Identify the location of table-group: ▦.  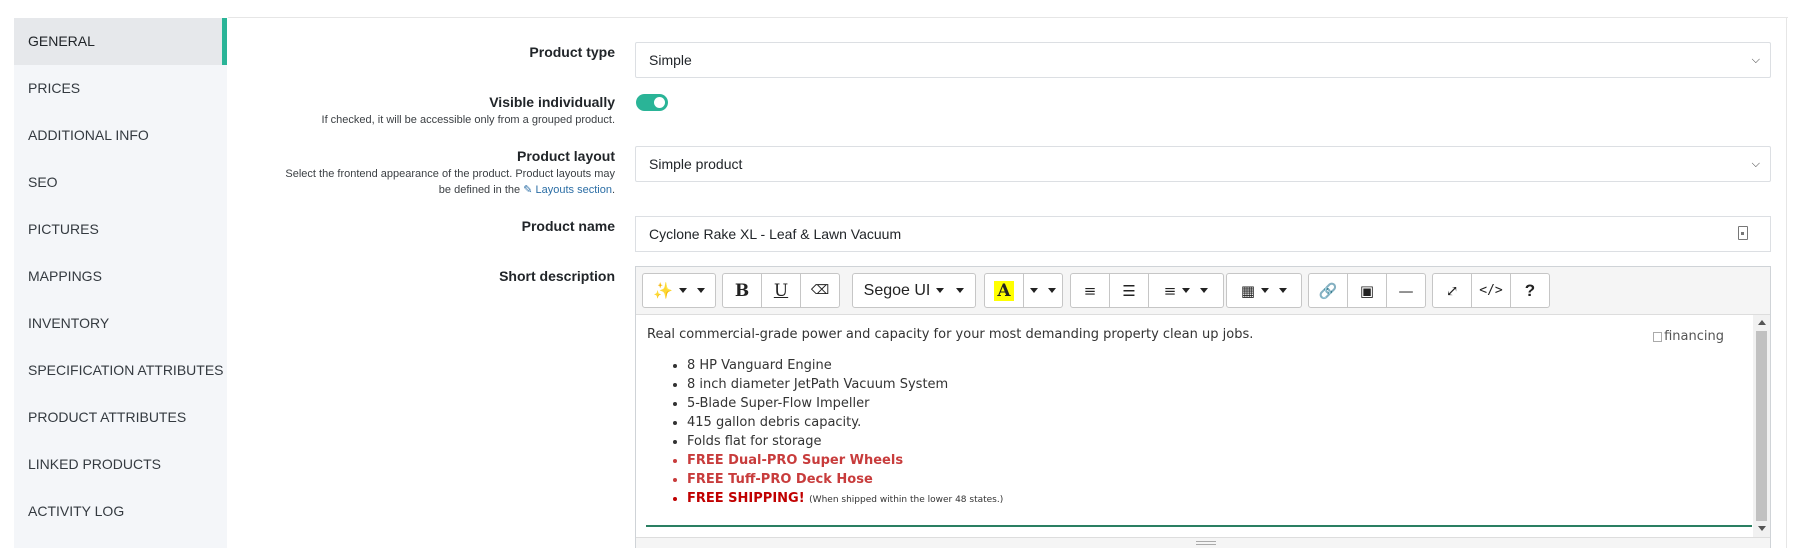
(1264, 290).